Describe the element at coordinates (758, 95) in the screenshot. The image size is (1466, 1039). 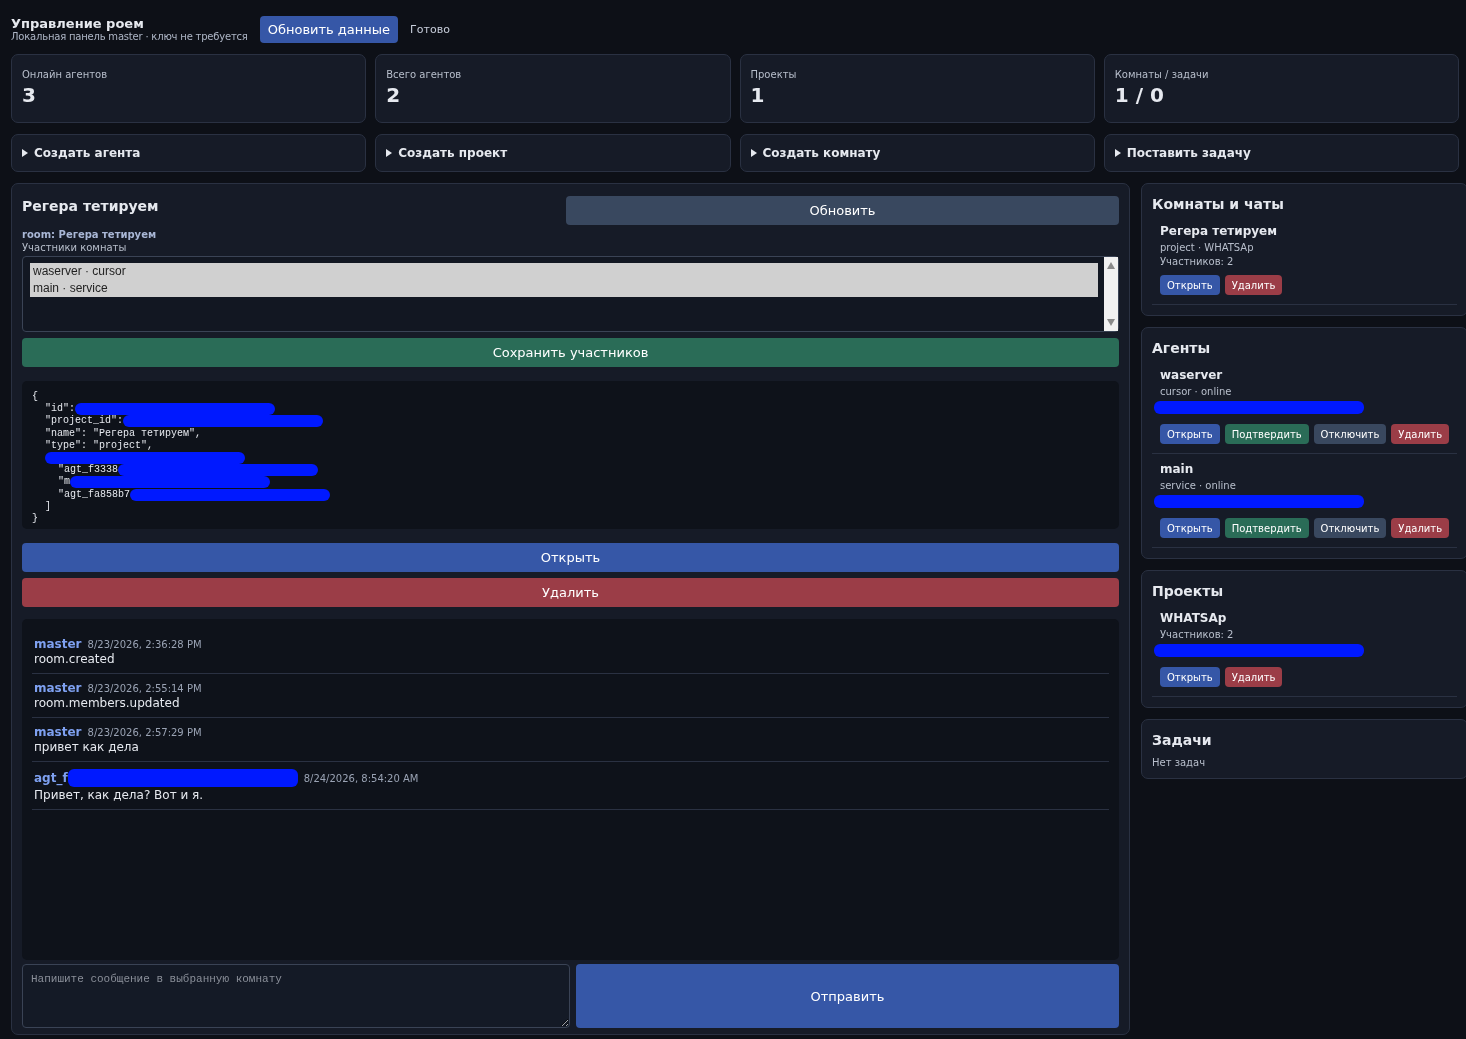
I see `stat-value: 1` at that location.